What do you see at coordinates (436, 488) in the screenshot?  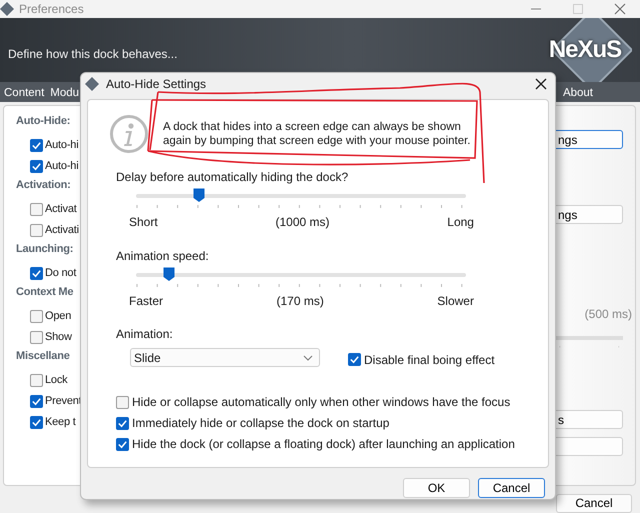 I see `dialog-button: OK` at bounding box center [436, 488].